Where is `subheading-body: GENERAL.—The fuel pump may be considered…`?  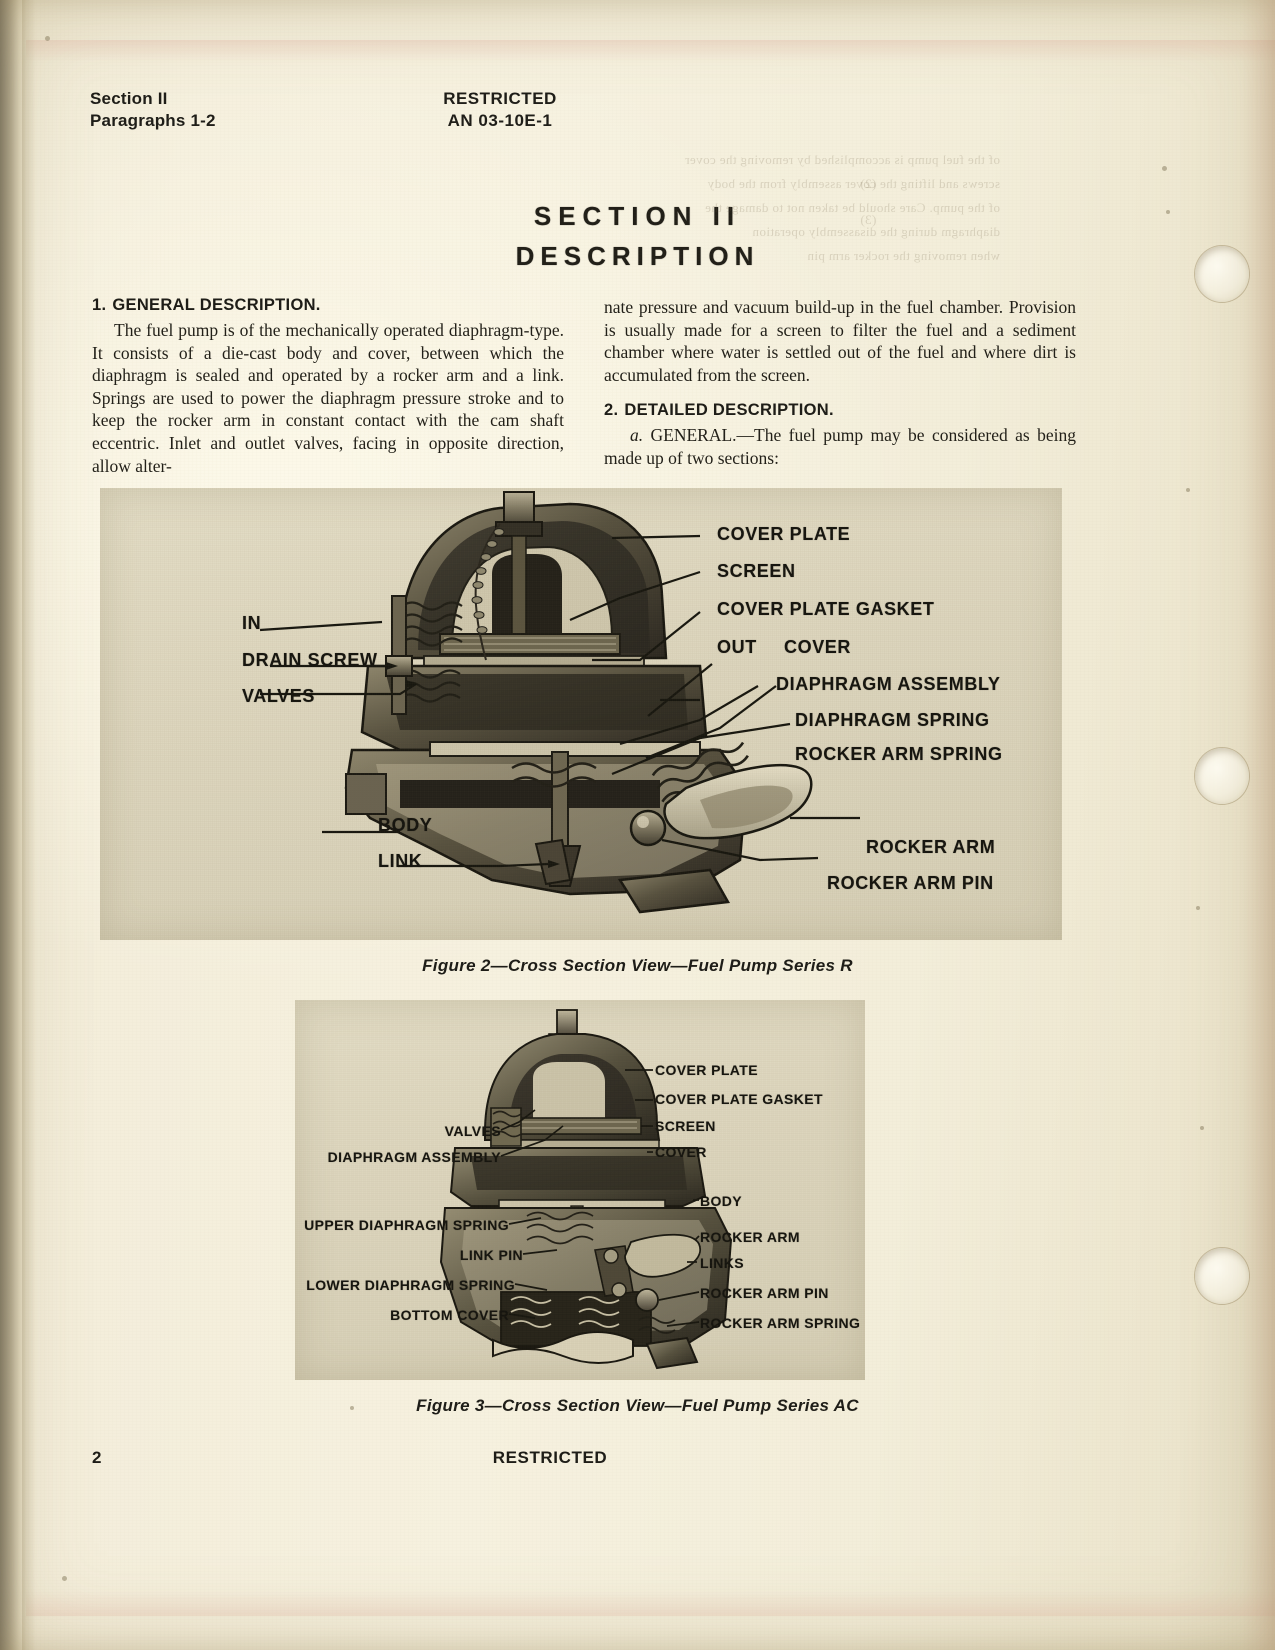
subheading-body: GENERAL.—The fuel pump may be considered… is located at coordinates (840, 446).